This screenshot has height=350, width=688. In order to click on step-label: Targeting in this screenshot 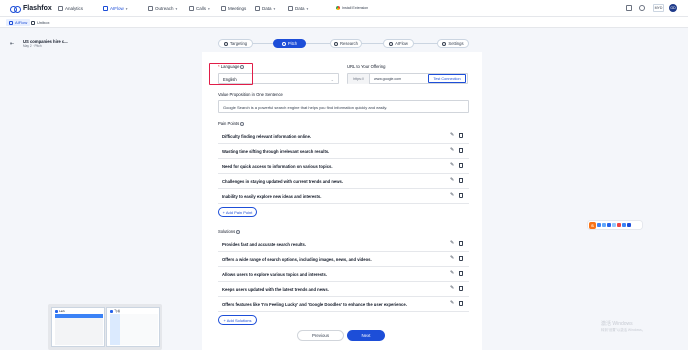, I will do `click(238, 43)`.